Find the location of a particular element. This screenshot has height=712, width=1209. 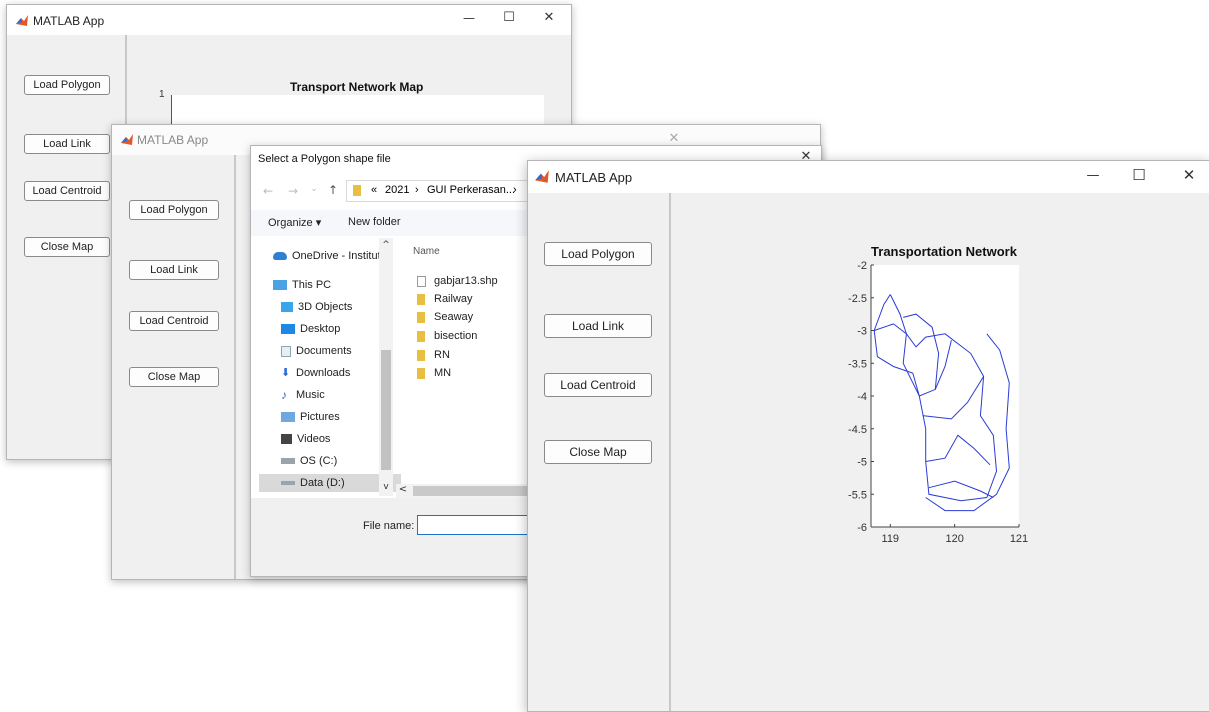

breadcrumb-overflow: « is located at coordinates (374, 190).